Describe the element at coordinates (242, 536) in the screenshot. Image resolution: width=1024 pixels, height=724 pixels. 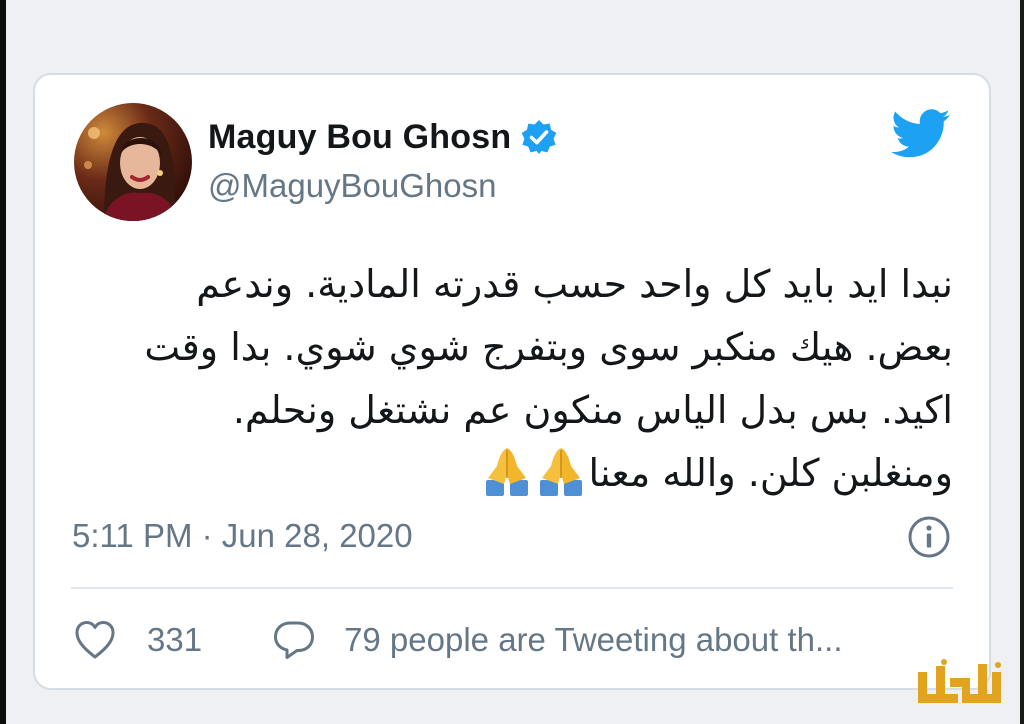
I see `tweet-timestamp: 5:11 PM · Jun 28, 2020` at that location.